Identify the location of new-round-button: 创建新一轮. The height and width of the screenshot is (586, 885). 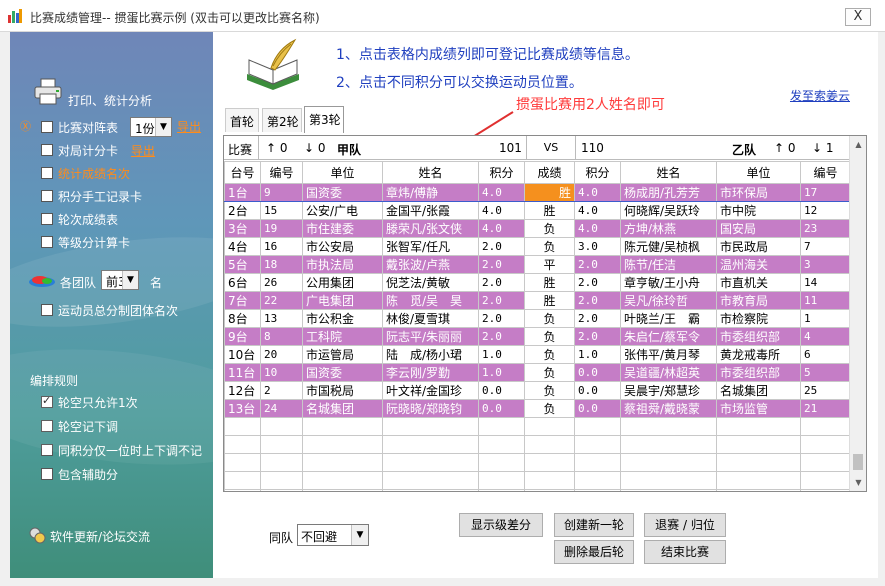
(594, 525).